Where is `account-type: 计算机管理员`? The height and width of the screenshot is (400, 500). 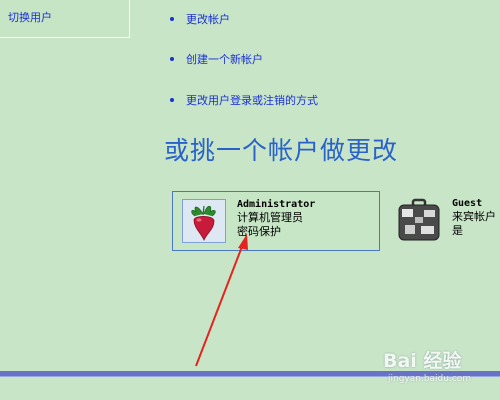
account-type: 计算机管理员 is located at coordinates (270, 217).